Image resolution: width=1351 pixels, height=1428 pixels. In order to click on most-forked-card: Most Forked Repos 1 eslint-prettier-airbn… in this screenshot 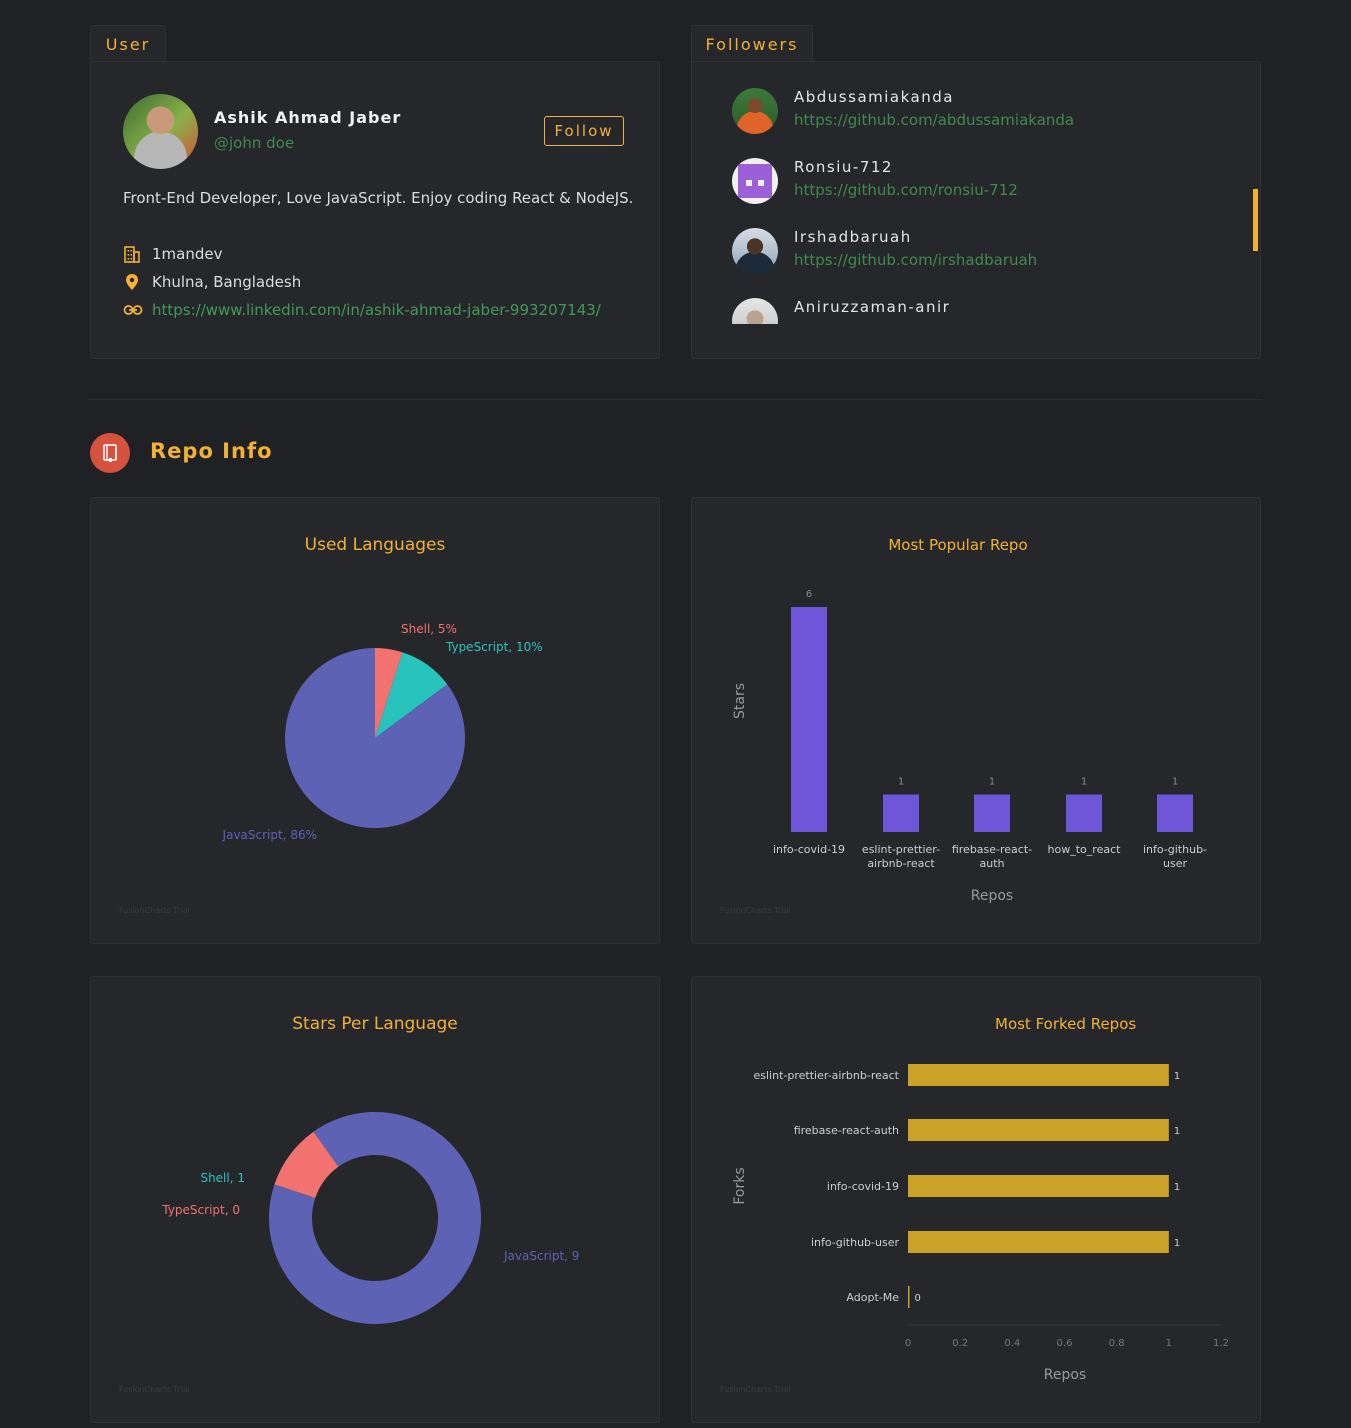, I will do `click(976, 1199)`.